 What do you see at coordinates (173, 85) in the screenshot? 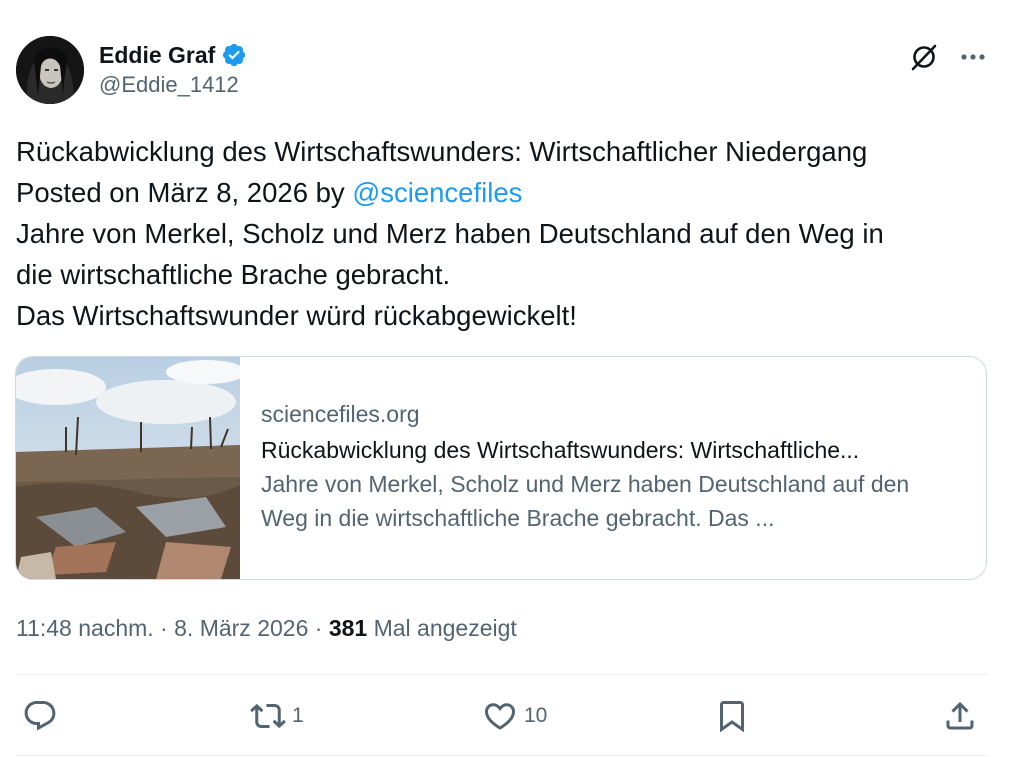
I see `handle: @Eddie_1412` at bounding box center [173, 85].